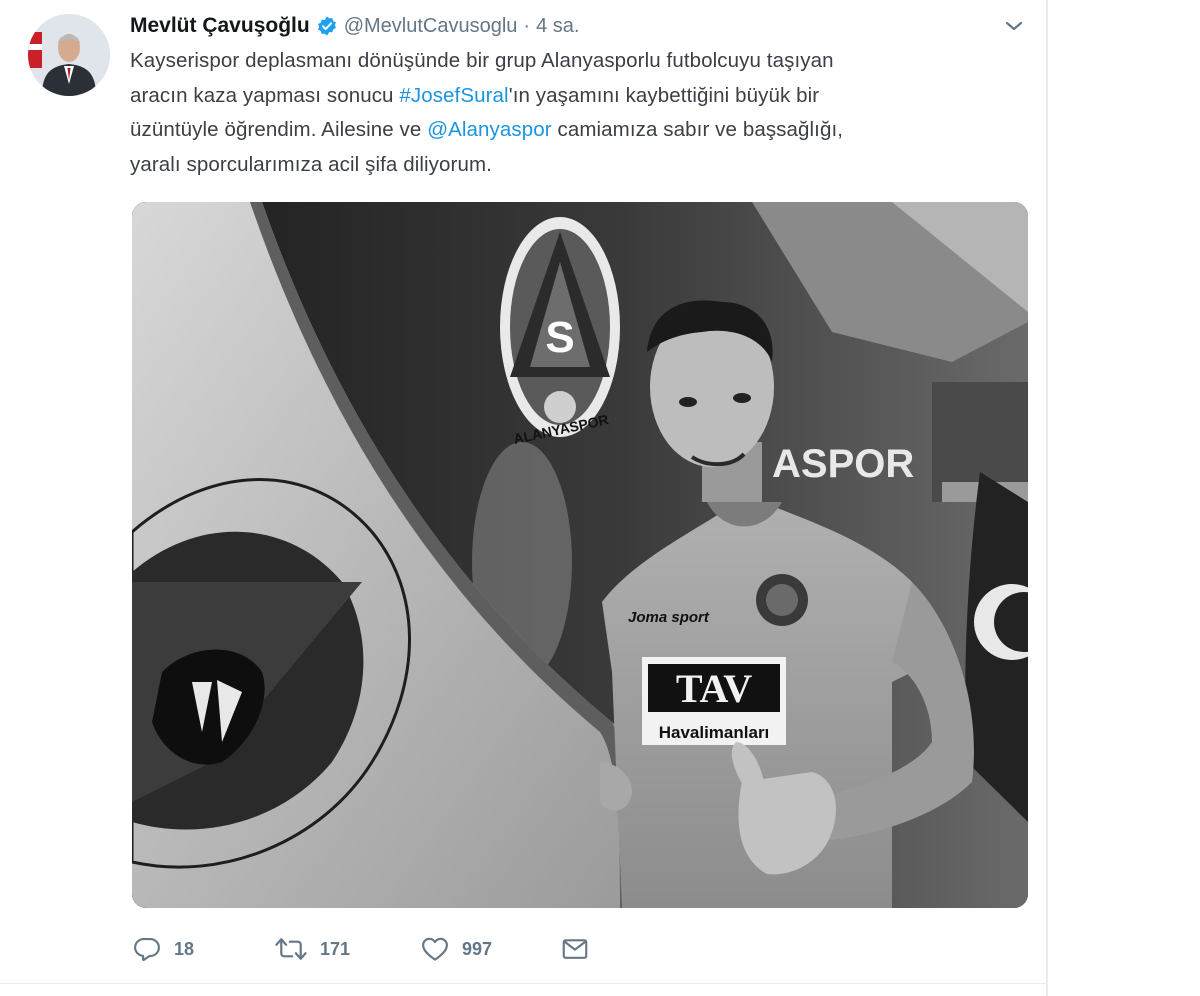  Describe the element at coordinates (163, 949) in the screenshot. I see `reply-button: 18` at that location.